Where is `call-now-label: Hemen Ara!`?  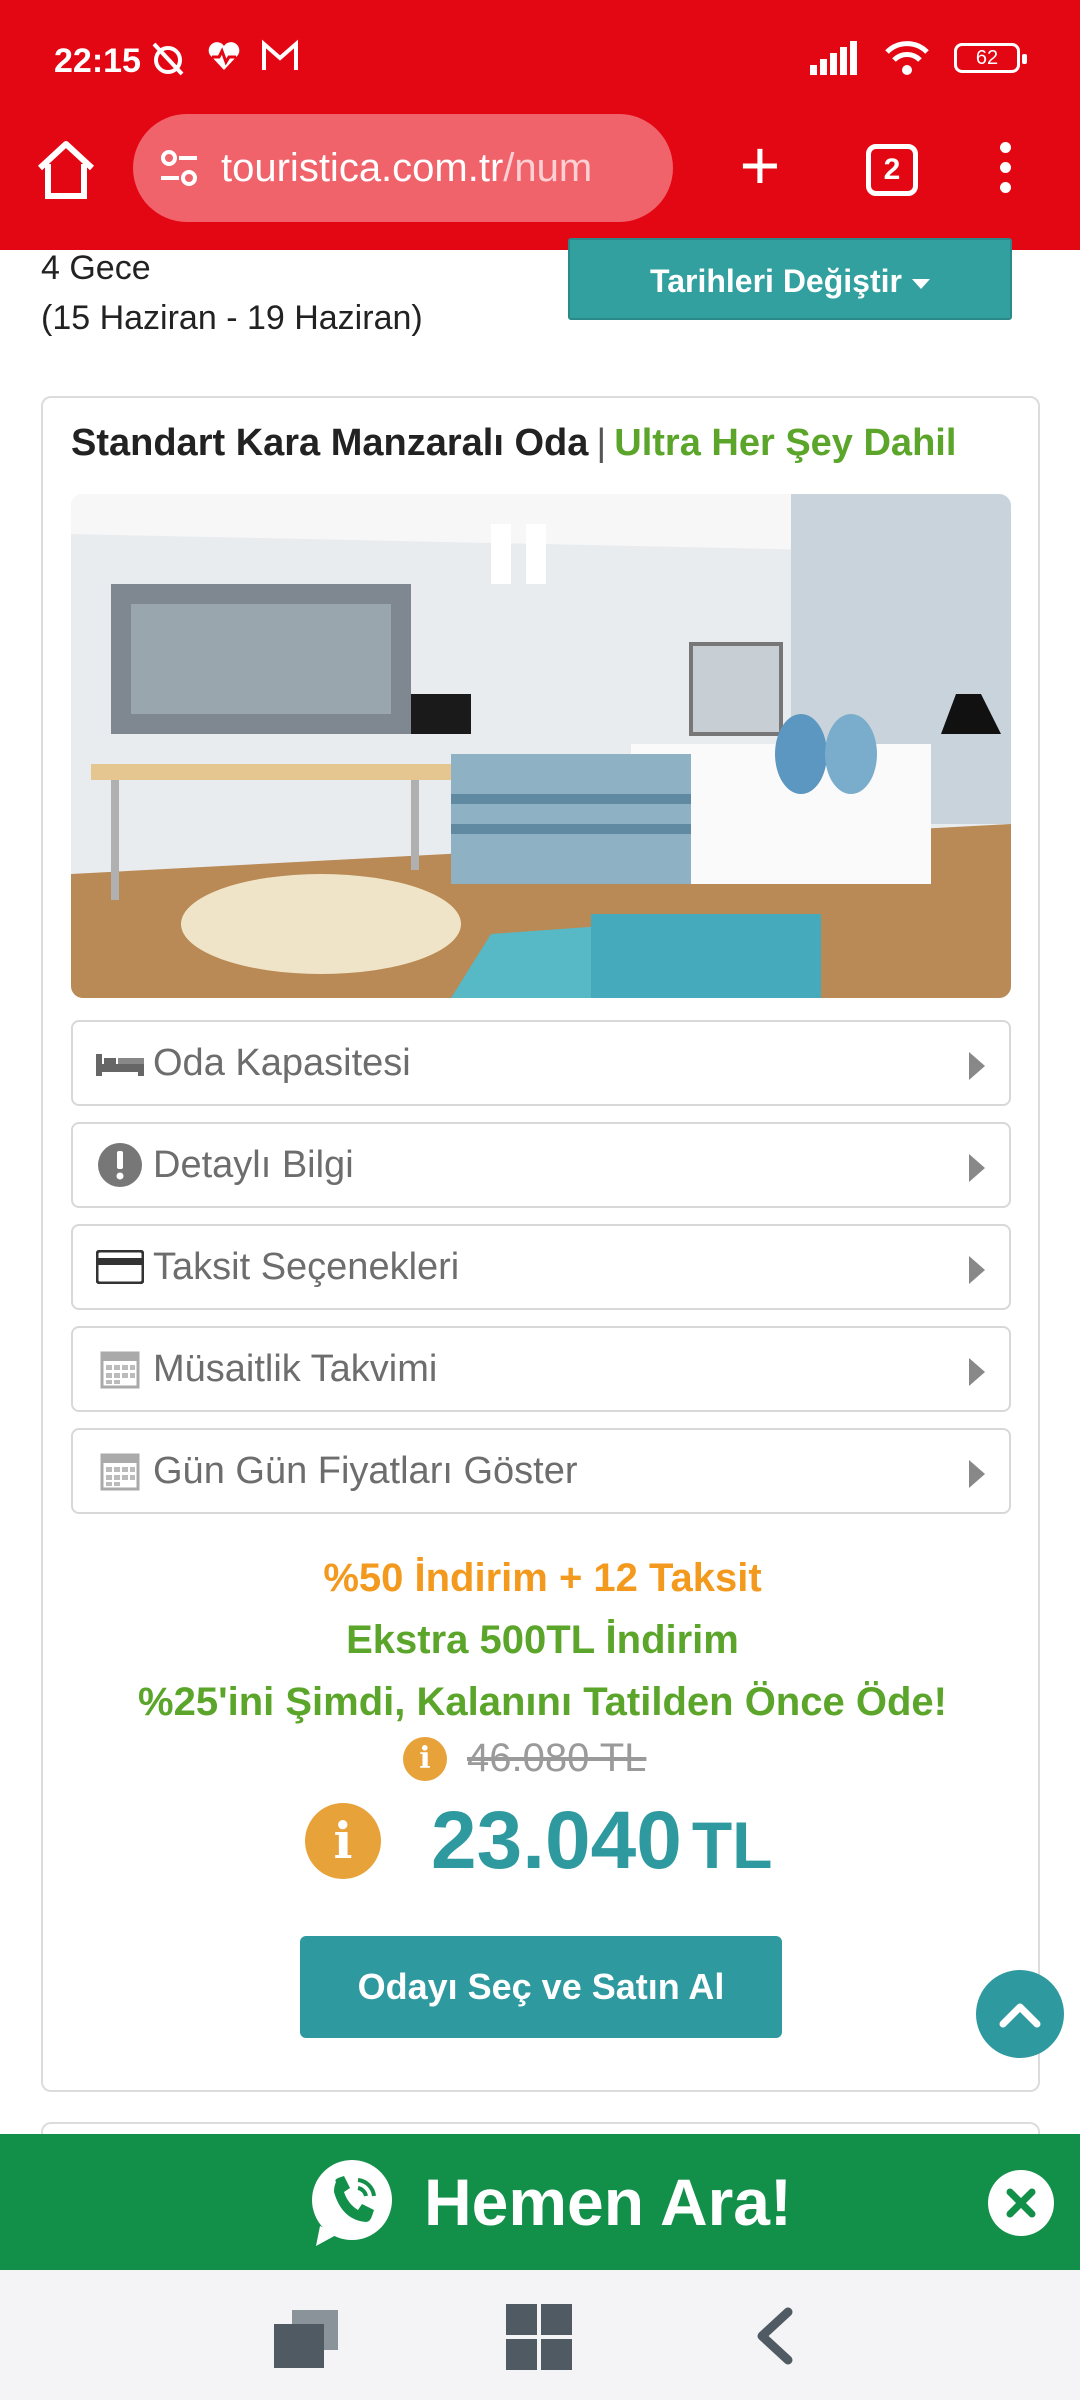
call-now-label: Hemen Ara! is located at coordinates (608, 2202).